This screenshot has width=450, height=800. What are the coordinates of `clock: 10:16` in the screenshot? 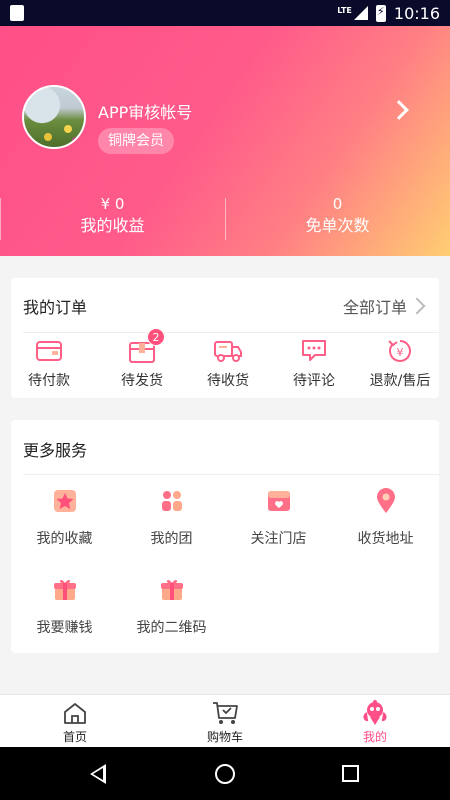 It's located at (416, 13).